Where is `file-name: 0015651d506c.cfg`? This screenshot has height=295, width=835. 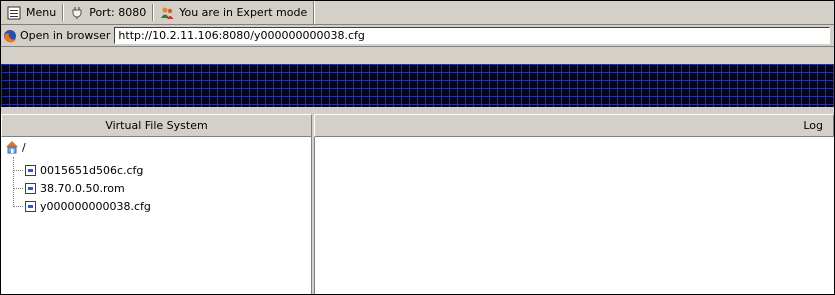
file-name: 0015651d506c.cfg is located at coordinates (92, 170).